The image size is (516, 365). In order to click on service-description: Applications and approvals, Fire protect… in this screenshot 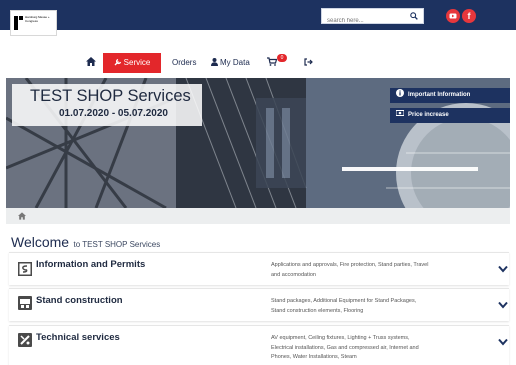, I will do `click(350, 270)`.